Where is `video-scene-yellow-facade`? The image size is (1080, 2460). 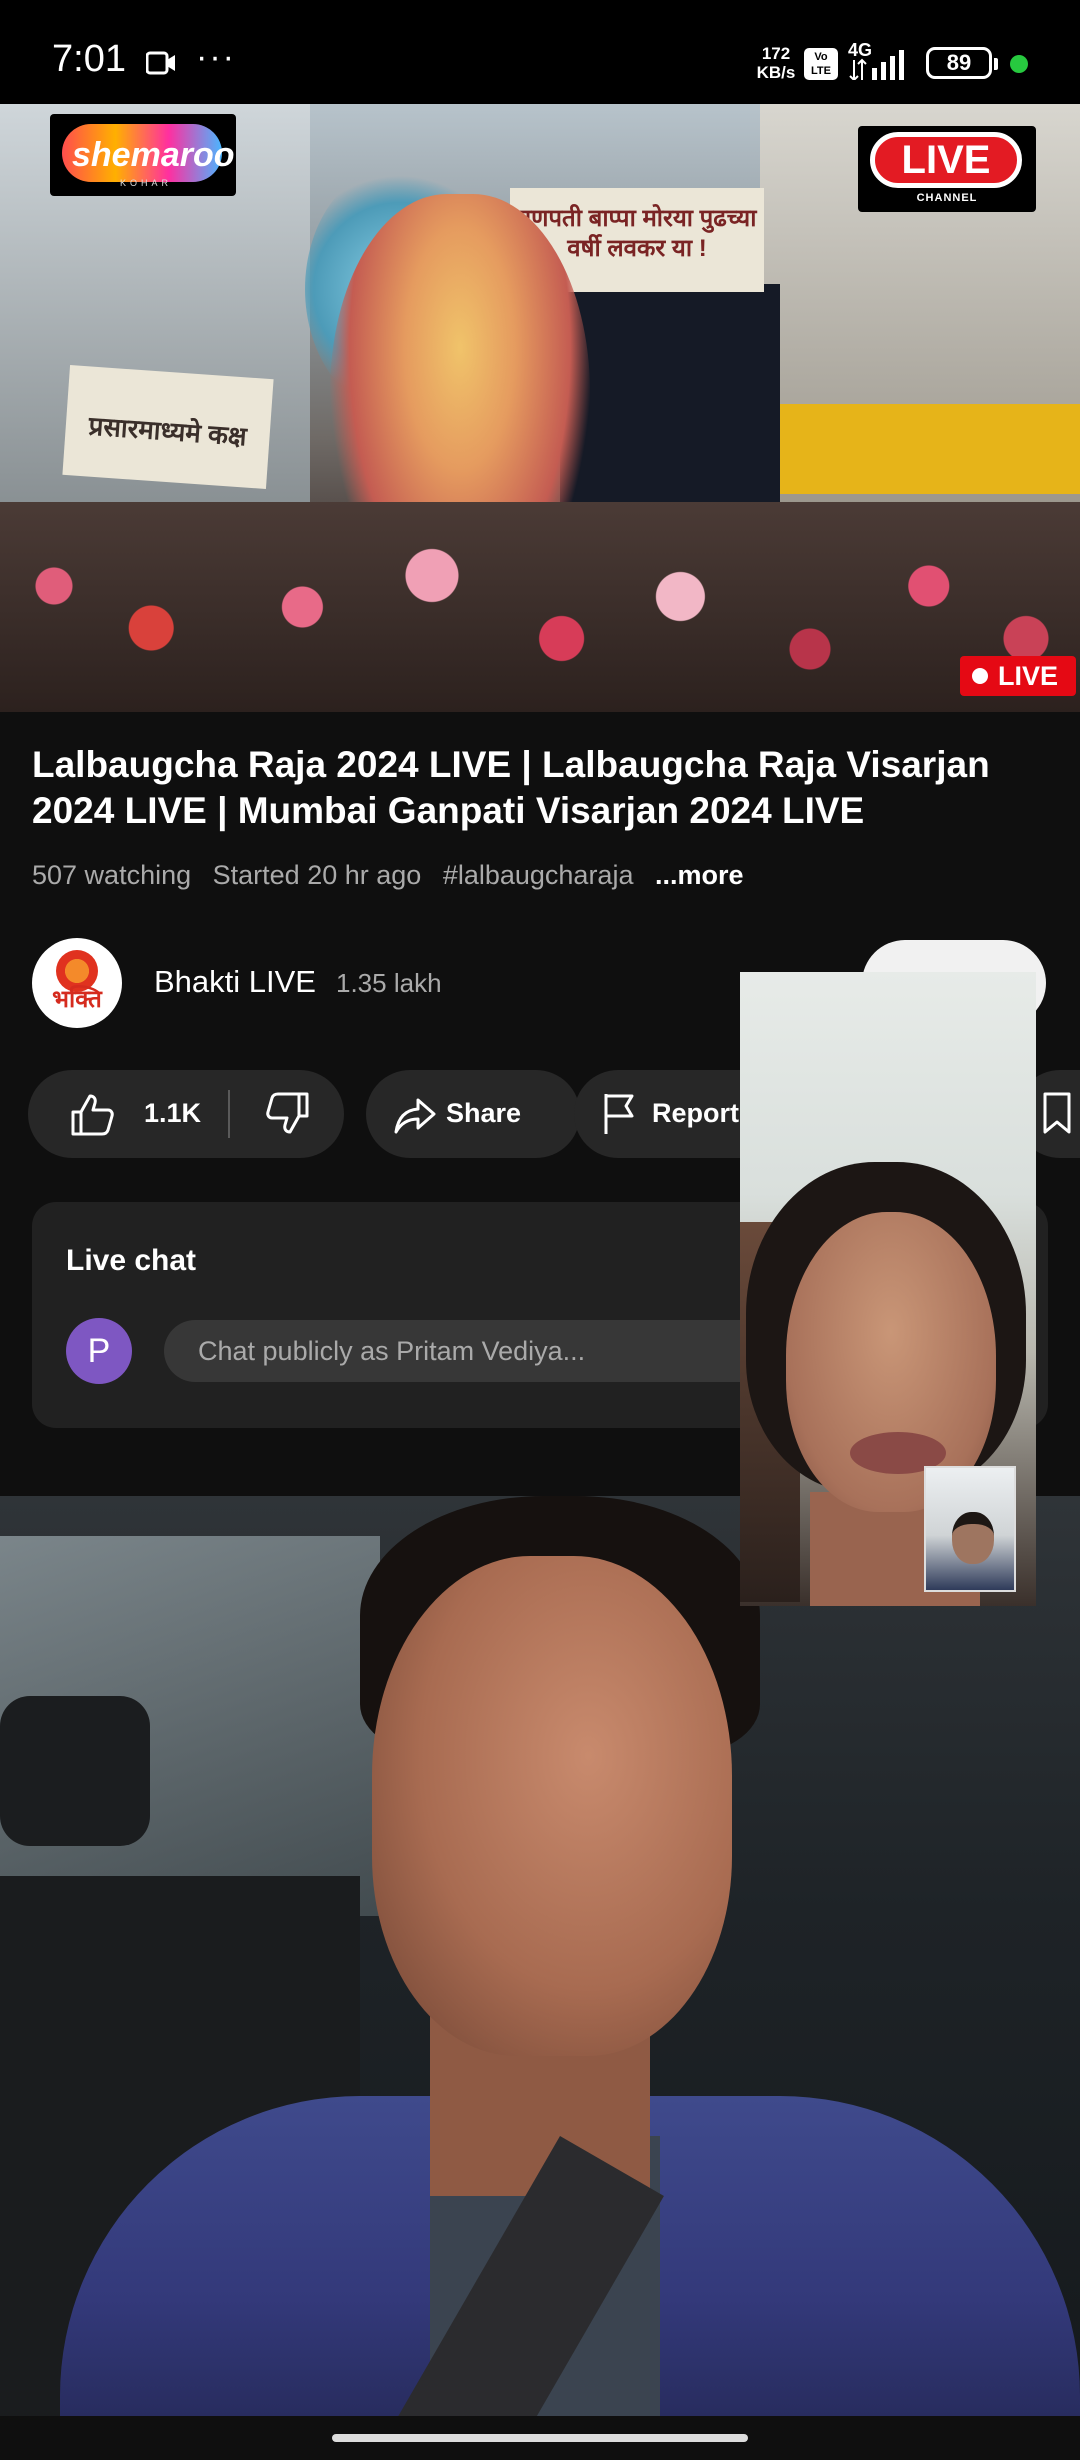
video-scene-yellow-facade is located at coordinates (920, 449).